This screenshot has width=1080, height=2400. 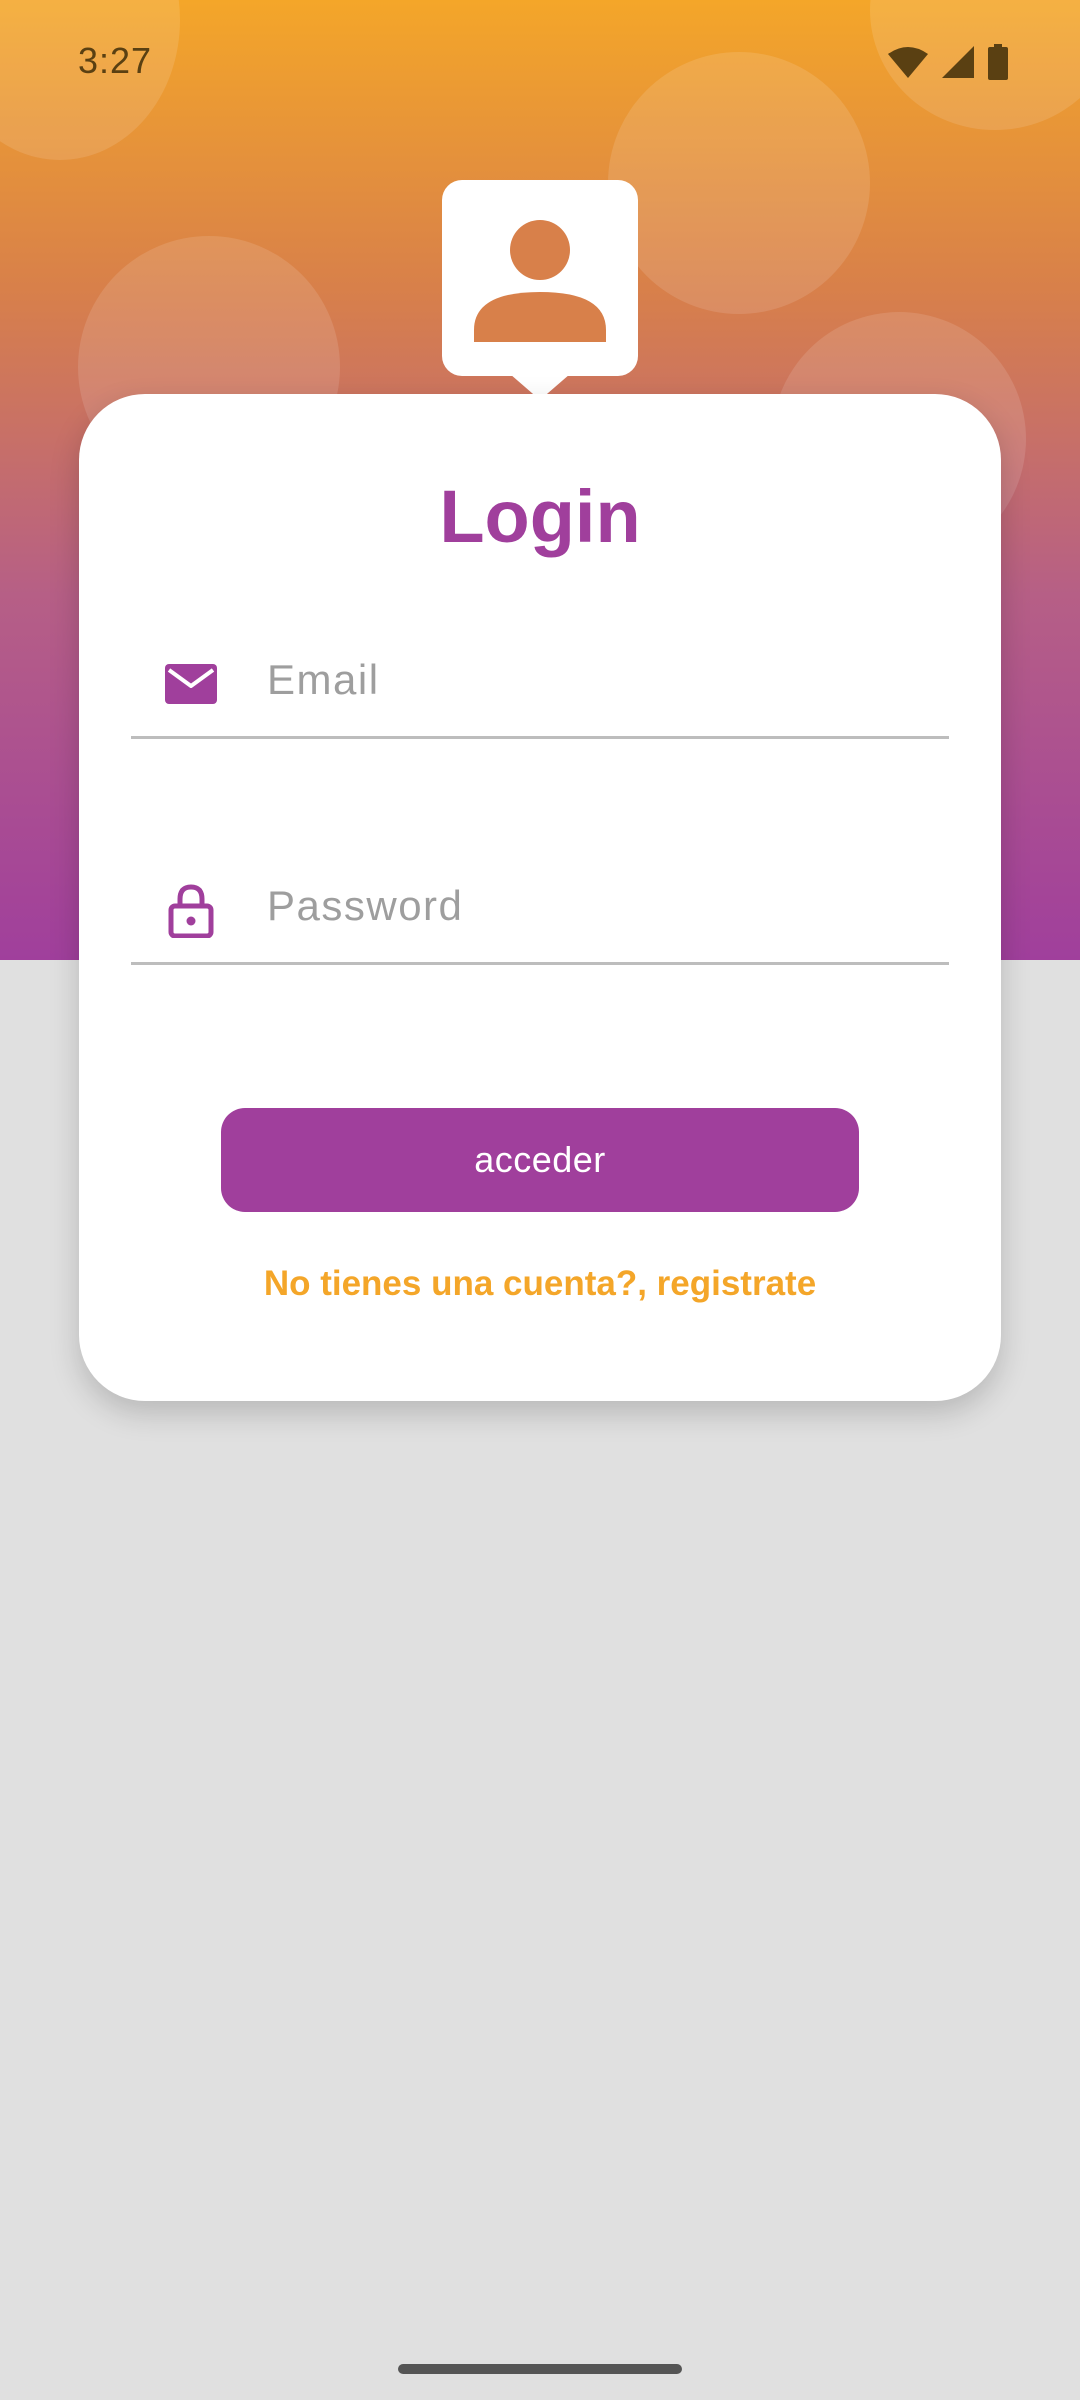 What do you see at coordinates (540, 290) in the screenshot?
I see `avatar-badge` at bounding box center [540, 290].